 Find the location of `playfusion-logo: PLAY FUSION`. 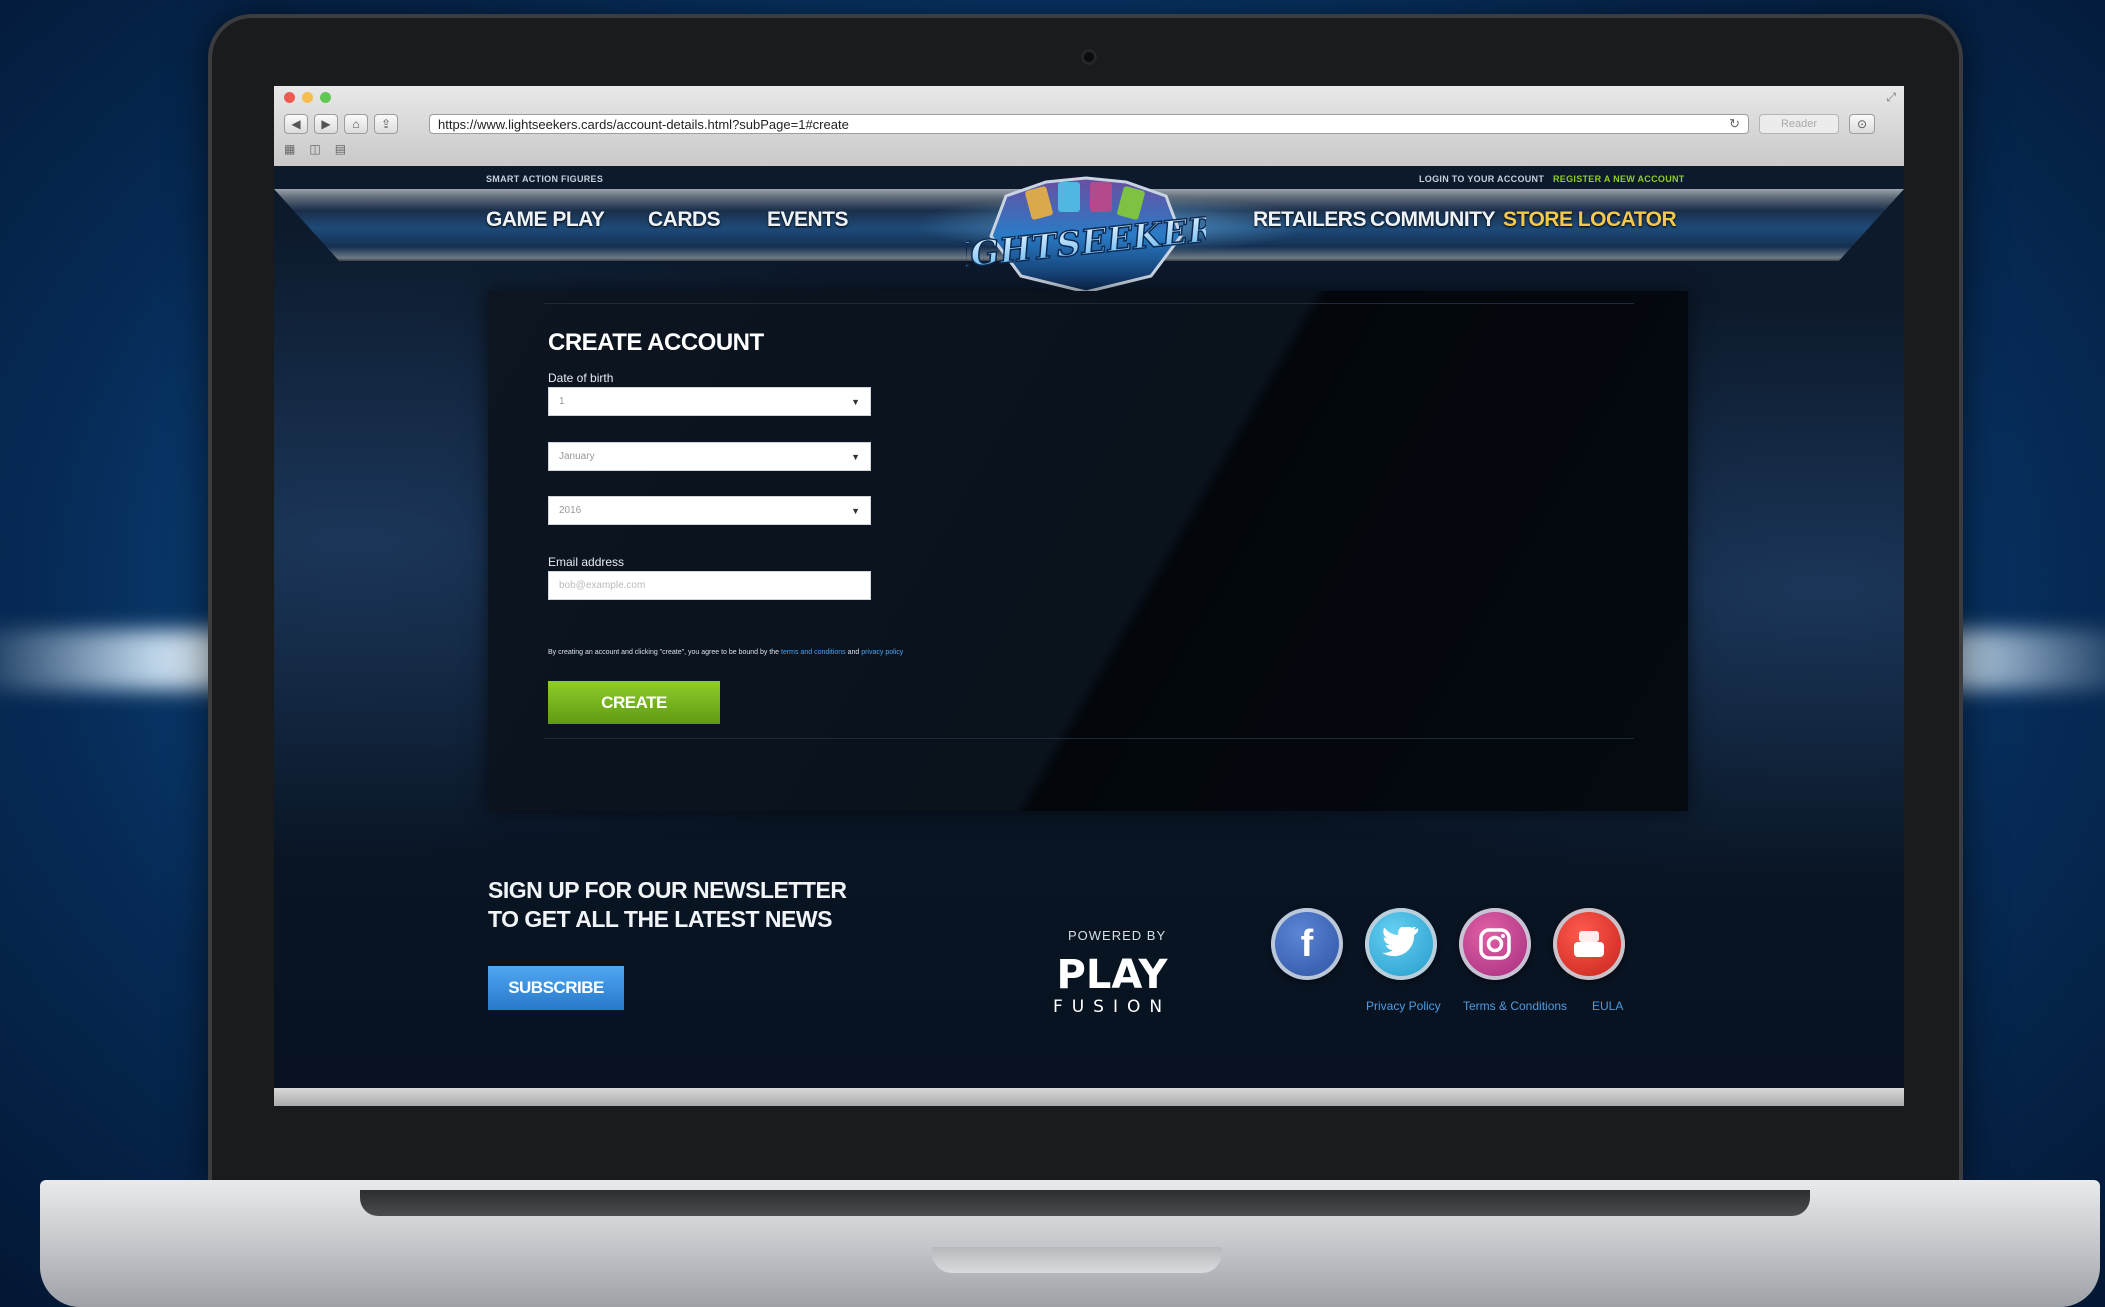

playfusion-logo: PLAY FUSION is located at coordinates (1112, 983).